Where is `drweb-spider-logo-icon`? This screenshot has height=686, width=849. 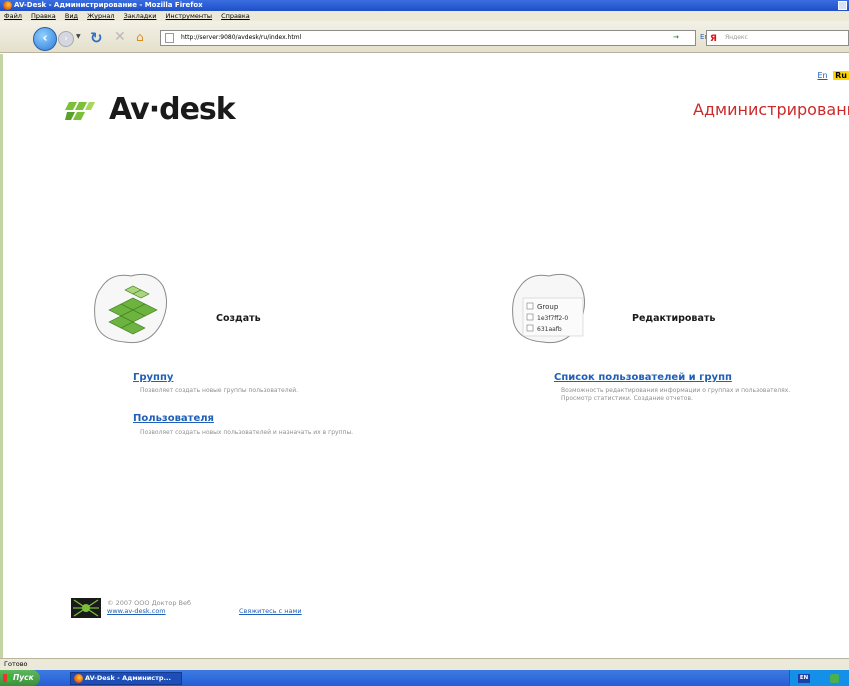 drweb-spider-logo-icon is located at coordinates (86, 608).